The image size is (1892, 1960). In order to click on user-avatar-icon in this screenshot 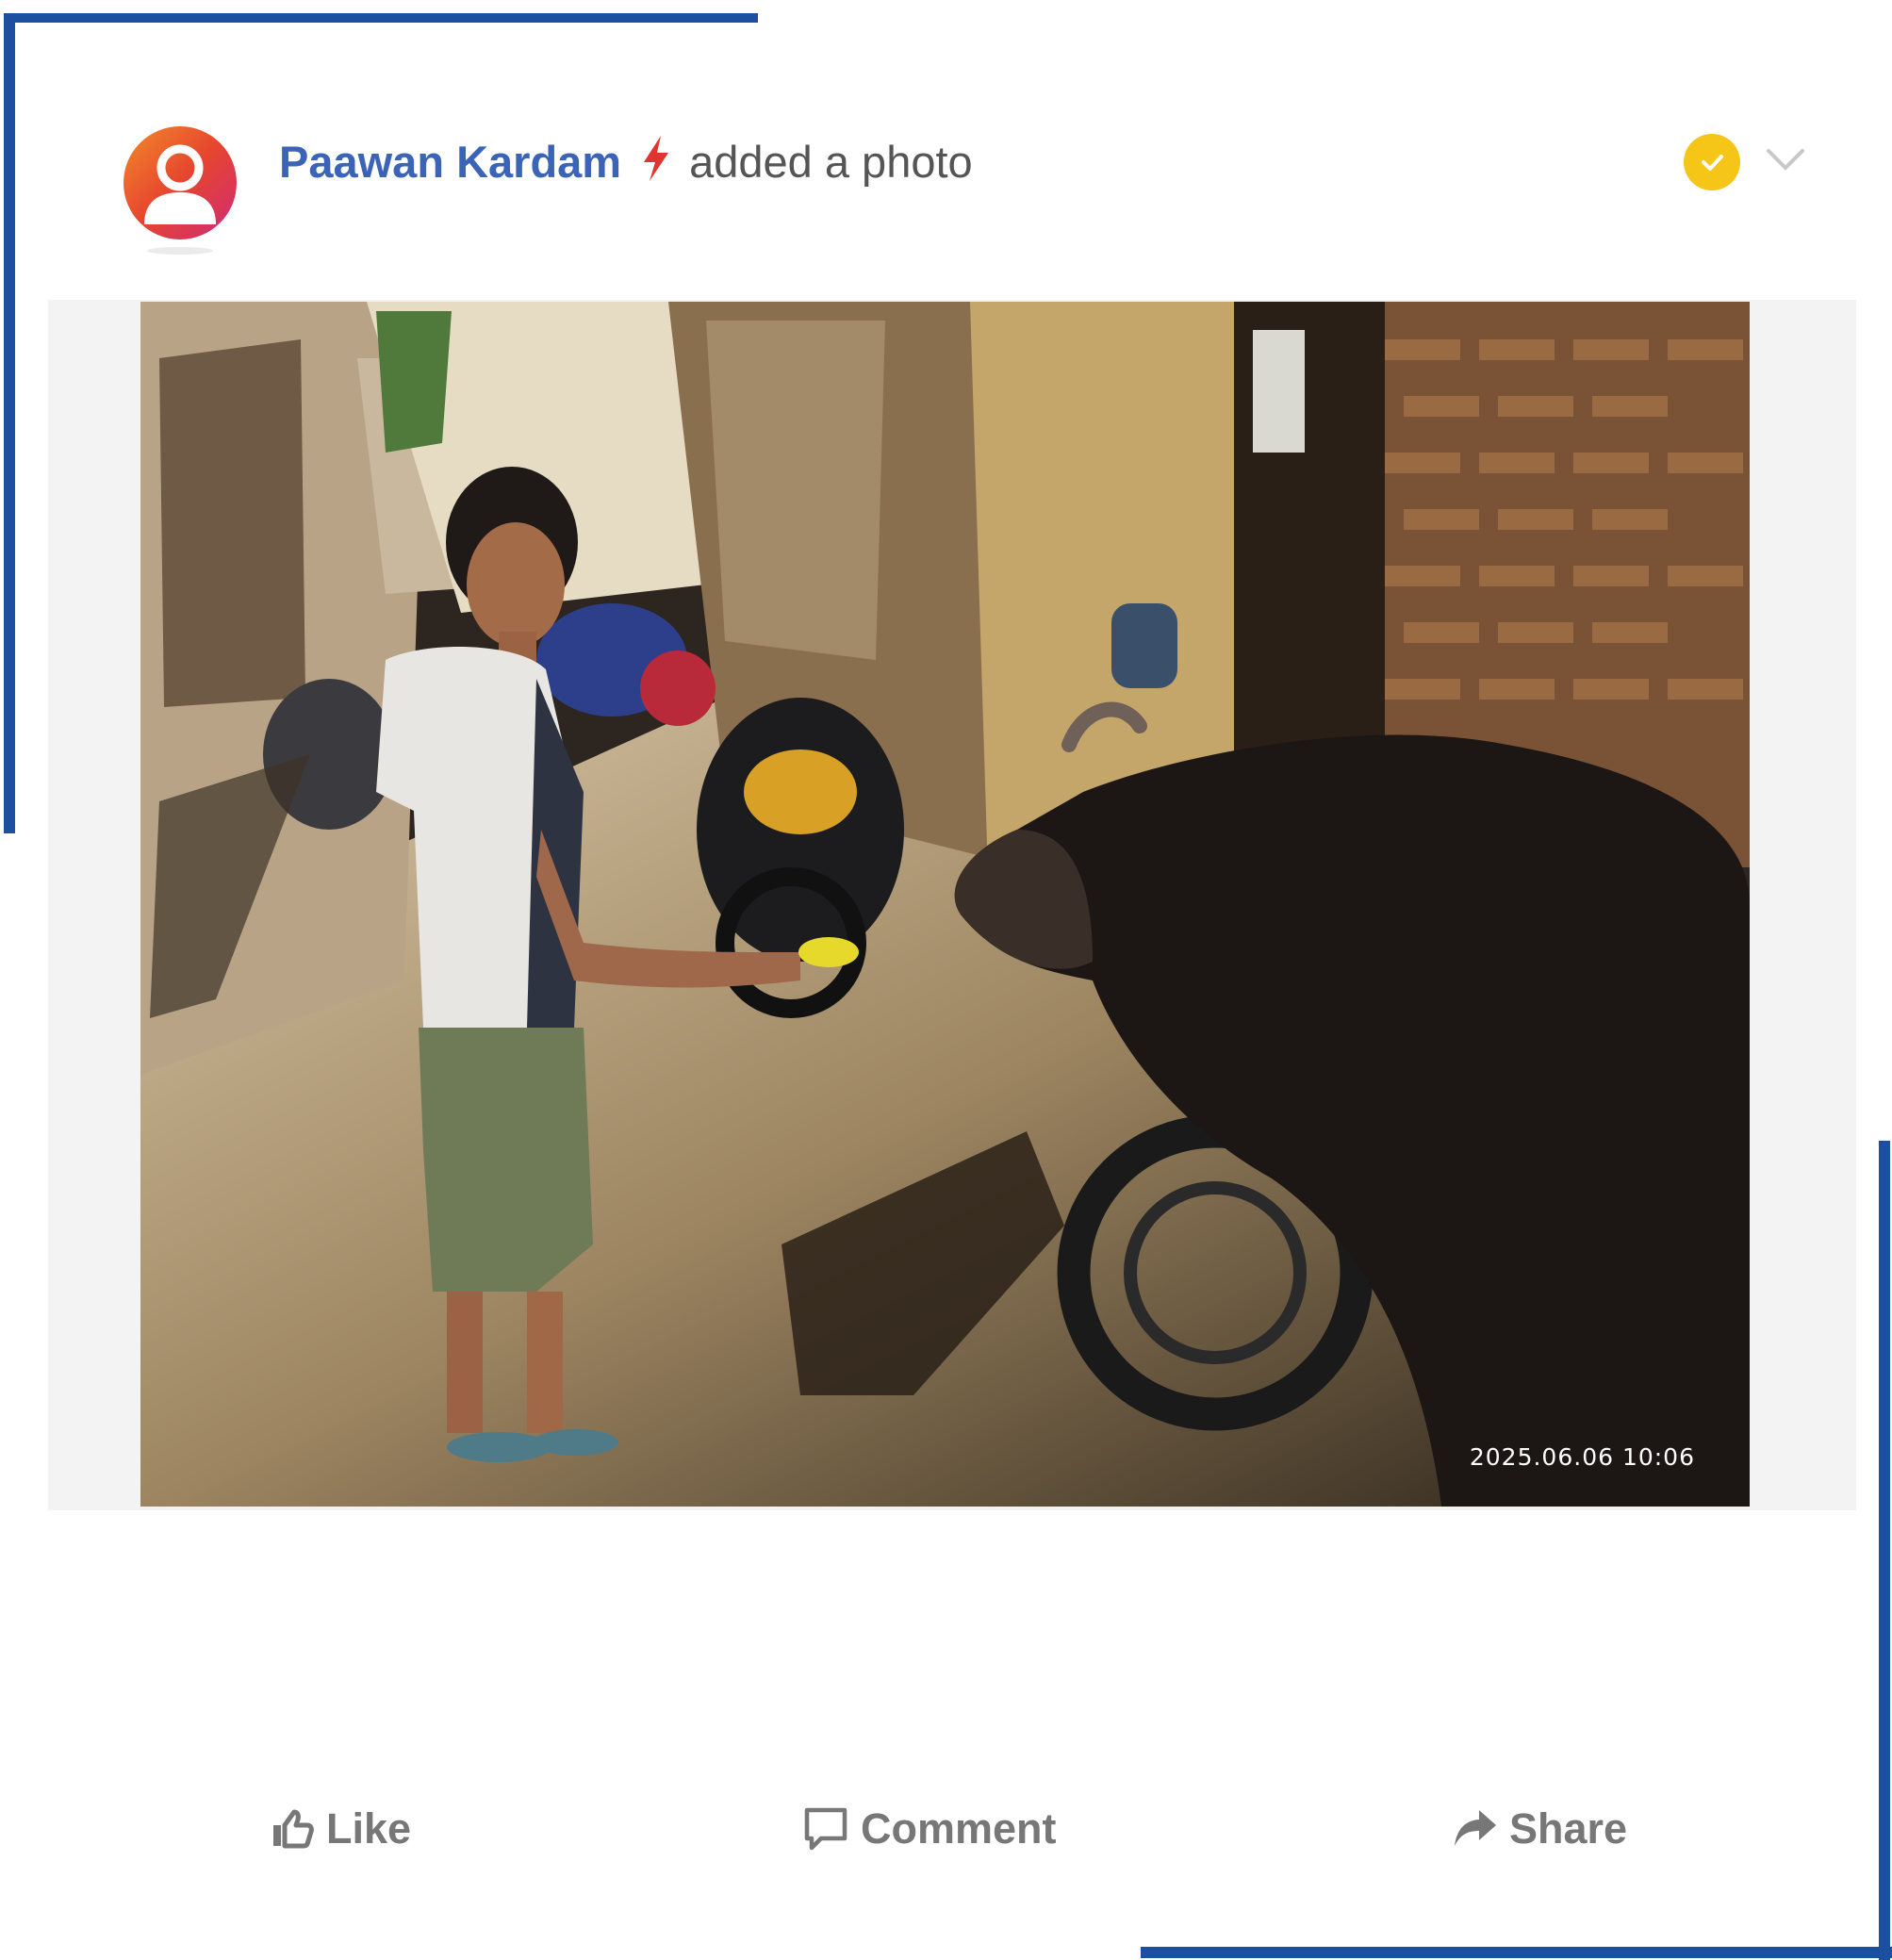, I will do `click(180, 182)`.